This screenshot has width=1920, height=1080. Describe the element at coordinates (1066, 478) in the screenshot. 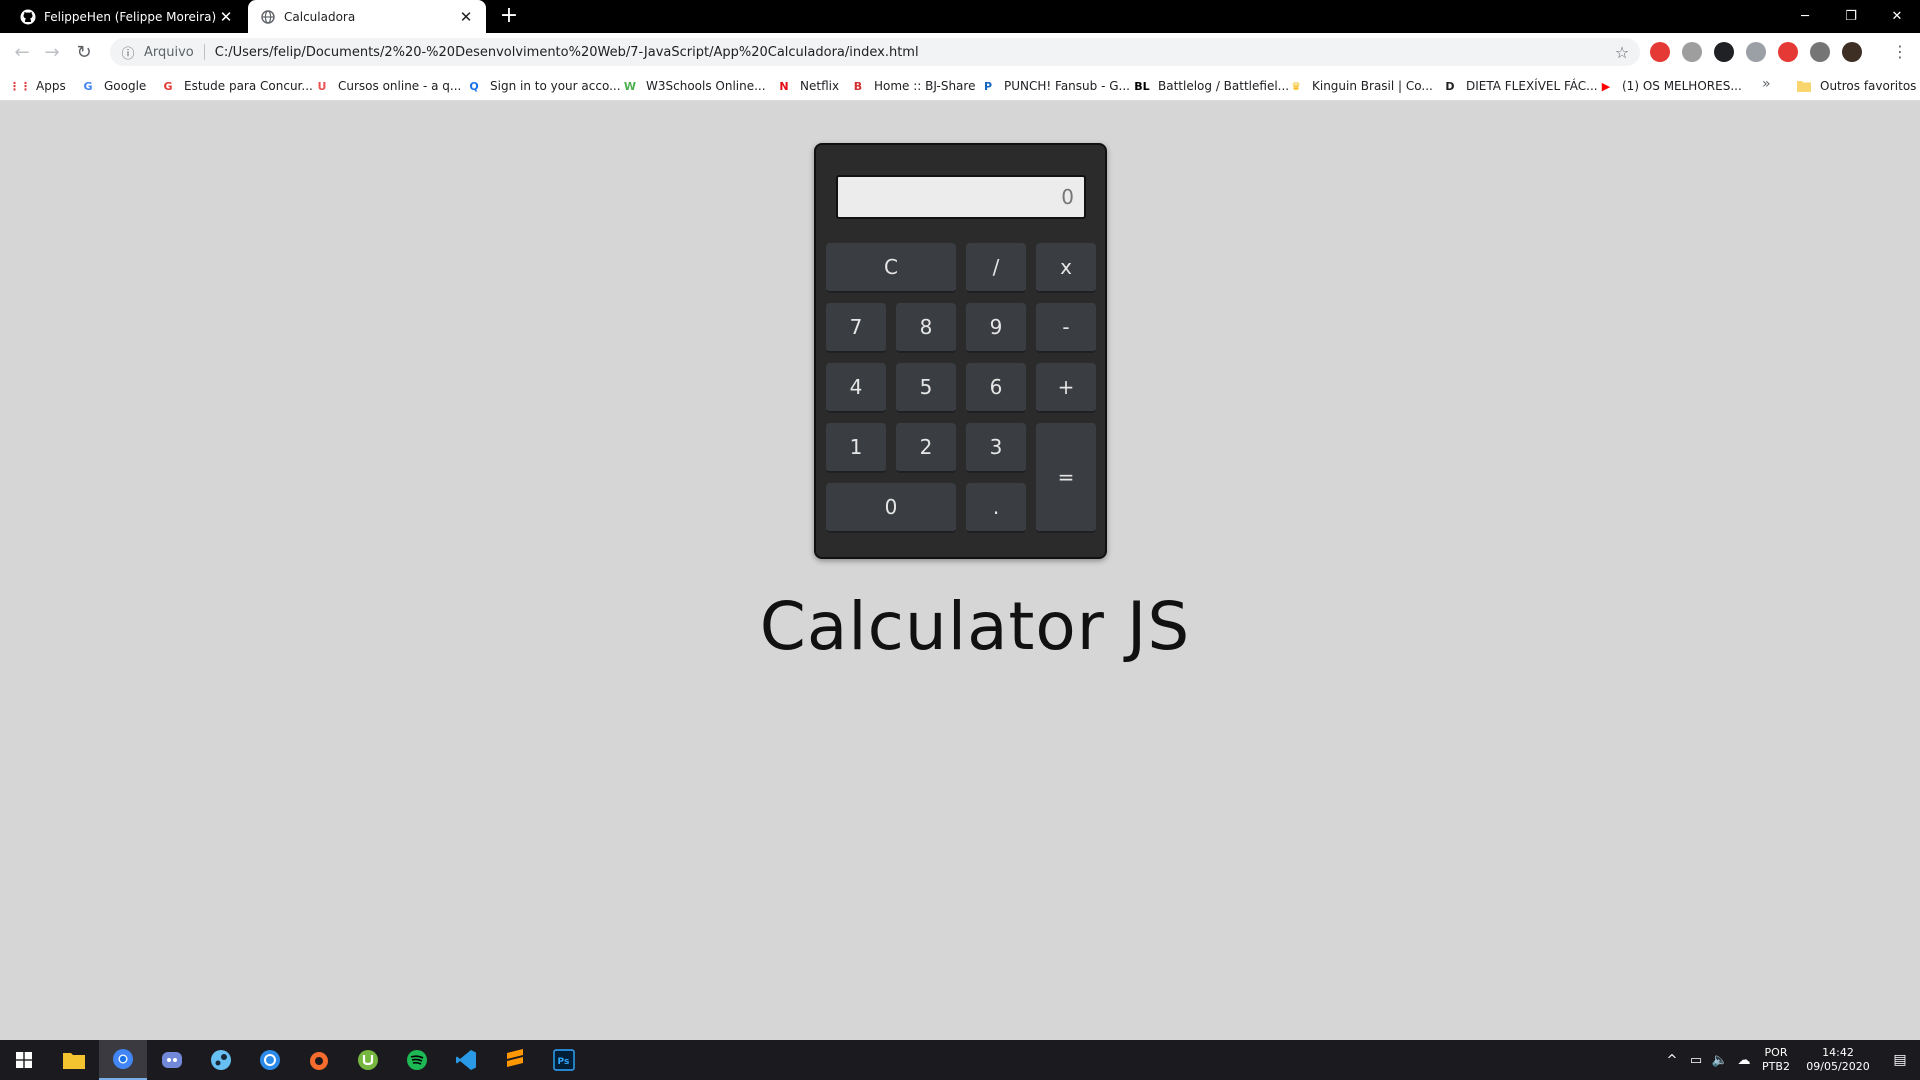

I see `key-equals: =` at that location.